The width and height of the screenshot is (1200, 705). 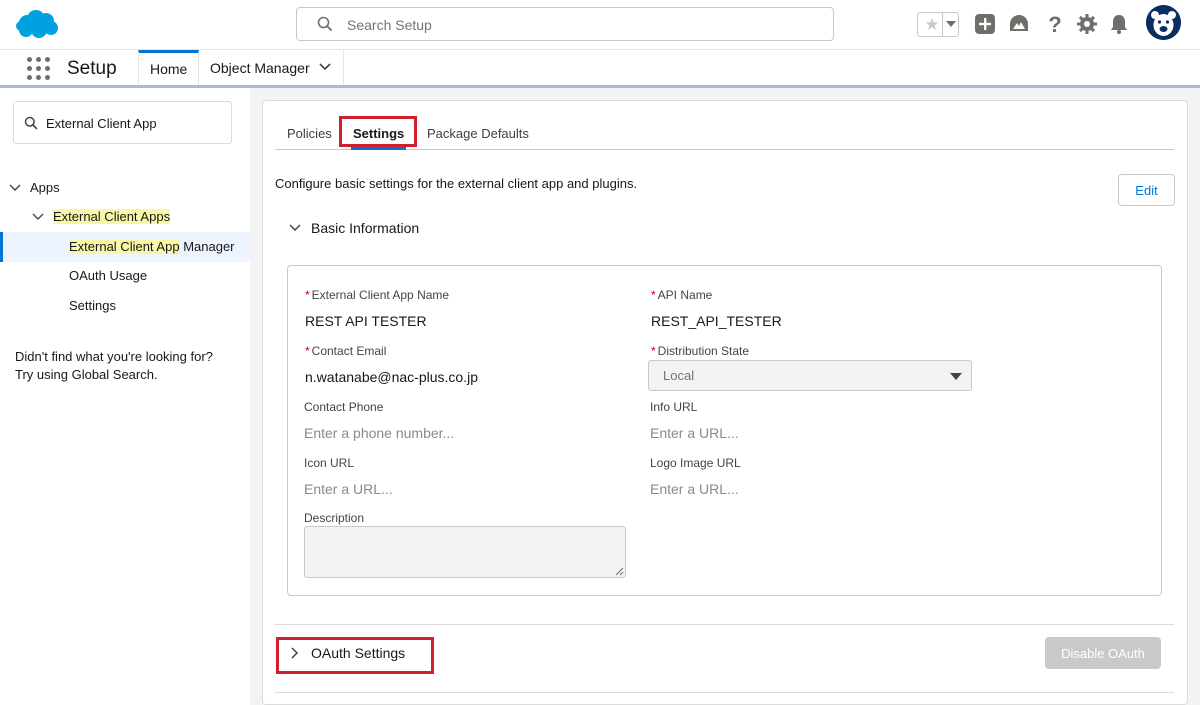 I want to click on icon-url-input, so click(x=449, y=489).